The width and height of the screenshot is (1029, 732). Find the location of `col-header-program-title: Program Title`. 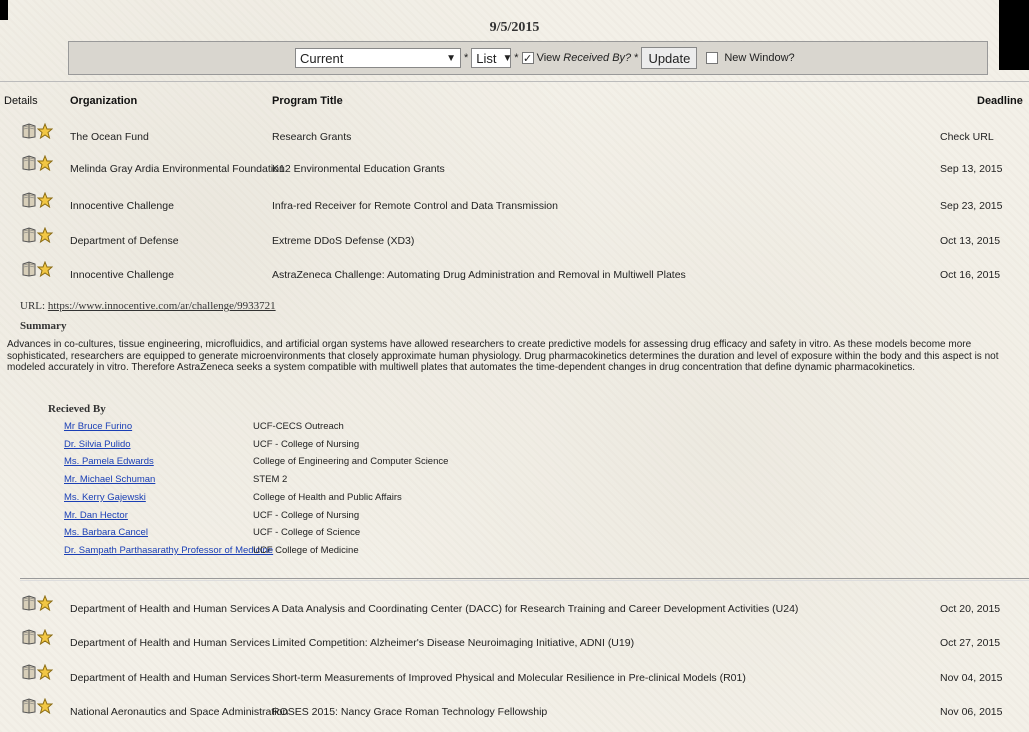

col-header-program-title: Program Title is located at coordinates (307, 101).